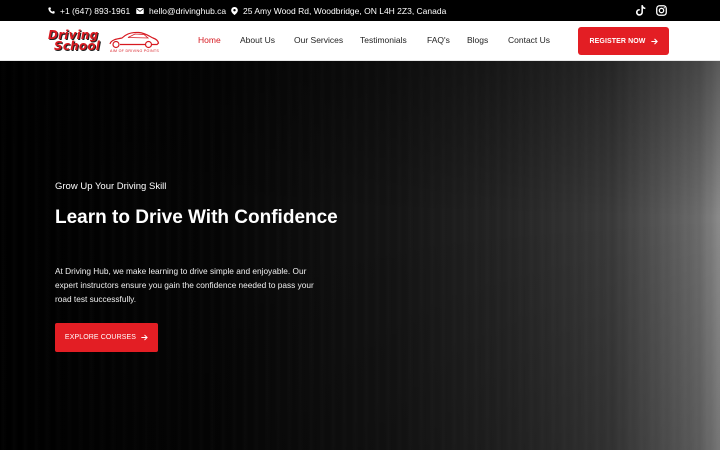  I want to click on instagram-icon, so click(661, 10).